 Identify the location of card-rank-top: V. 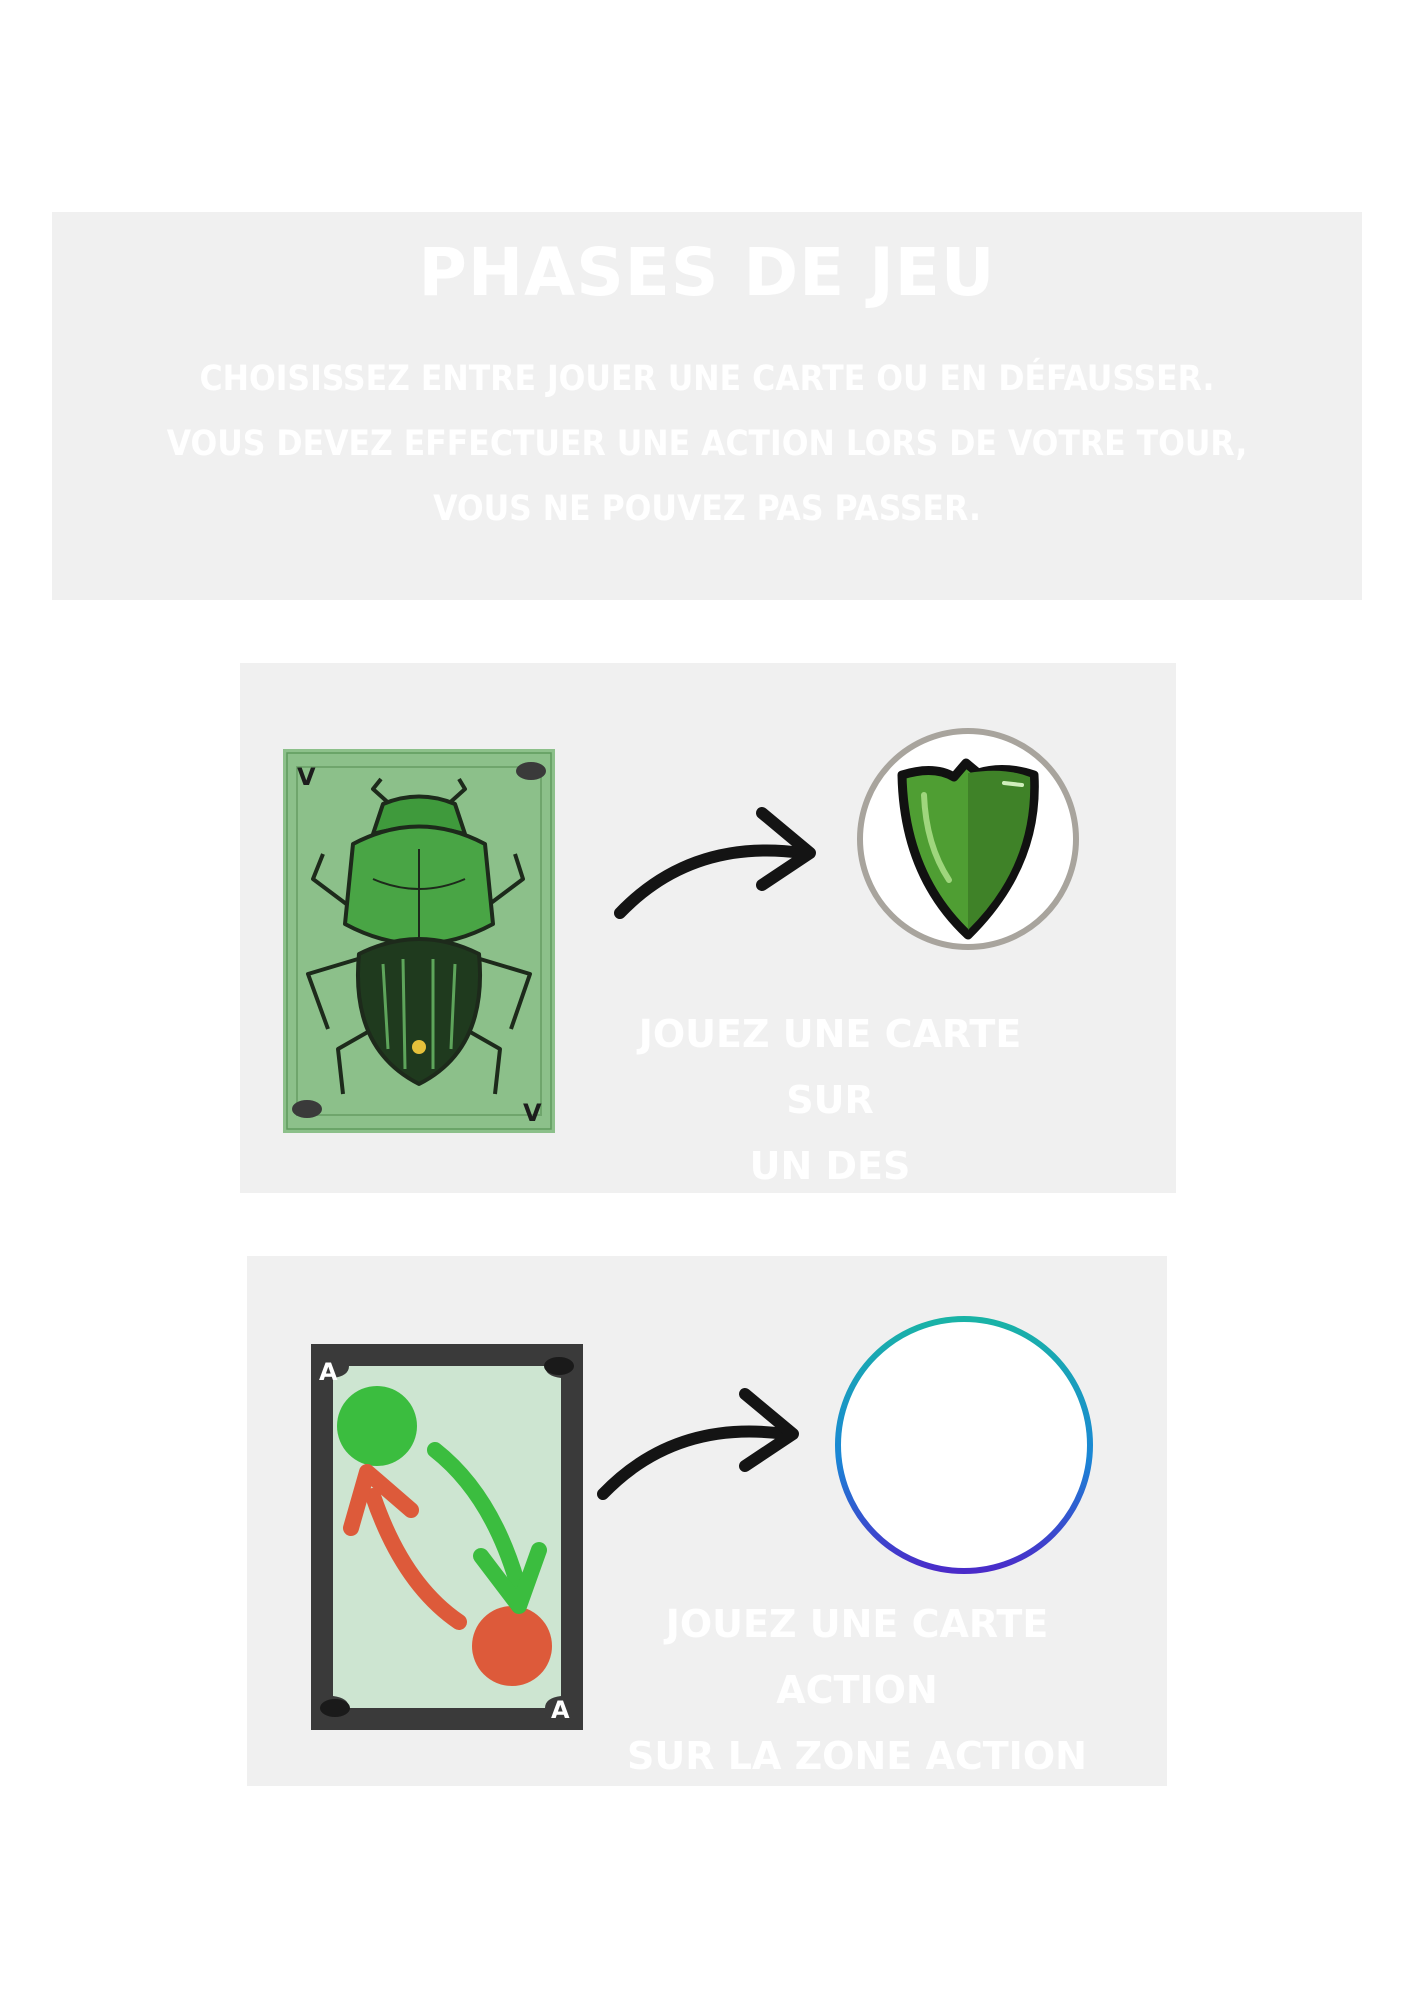
(306, 777).